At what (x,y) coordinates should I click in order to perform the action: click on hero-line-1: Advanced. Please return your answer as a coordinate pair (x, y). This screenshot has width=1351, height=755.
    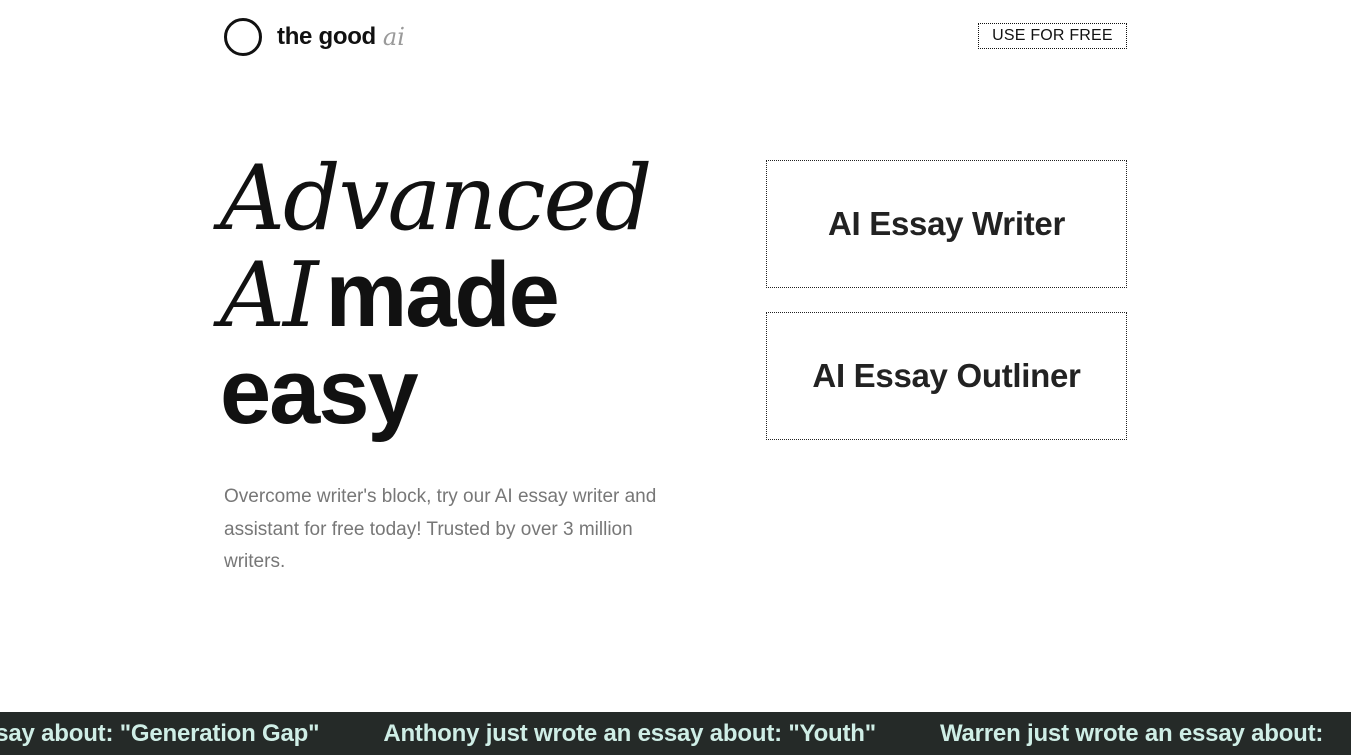
    Looking at the image, I should click on (436, 198).